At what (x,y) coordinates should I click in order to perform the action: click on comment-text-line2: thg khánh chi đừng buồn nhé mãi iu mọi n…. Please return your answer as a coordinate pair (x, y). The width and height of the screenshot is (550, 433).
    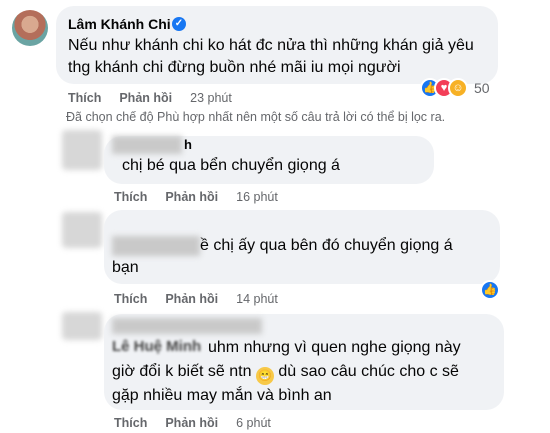
    Looking at the image, I should click on (234, 67).